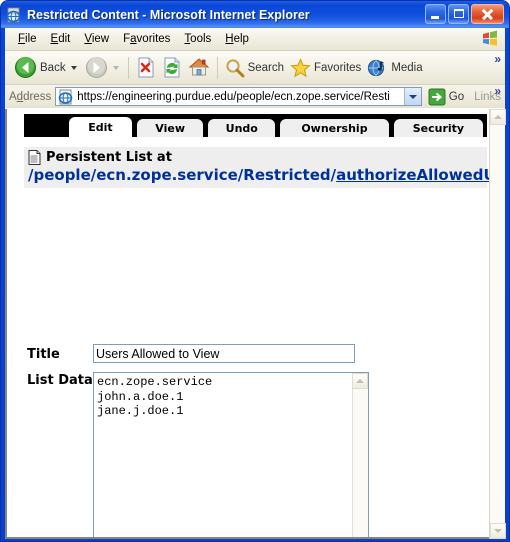  What do you see at coordinates (360, 455) in the screenshot?
I see `textarea-vertical-scrollbar` at bounding box center [360, 455].